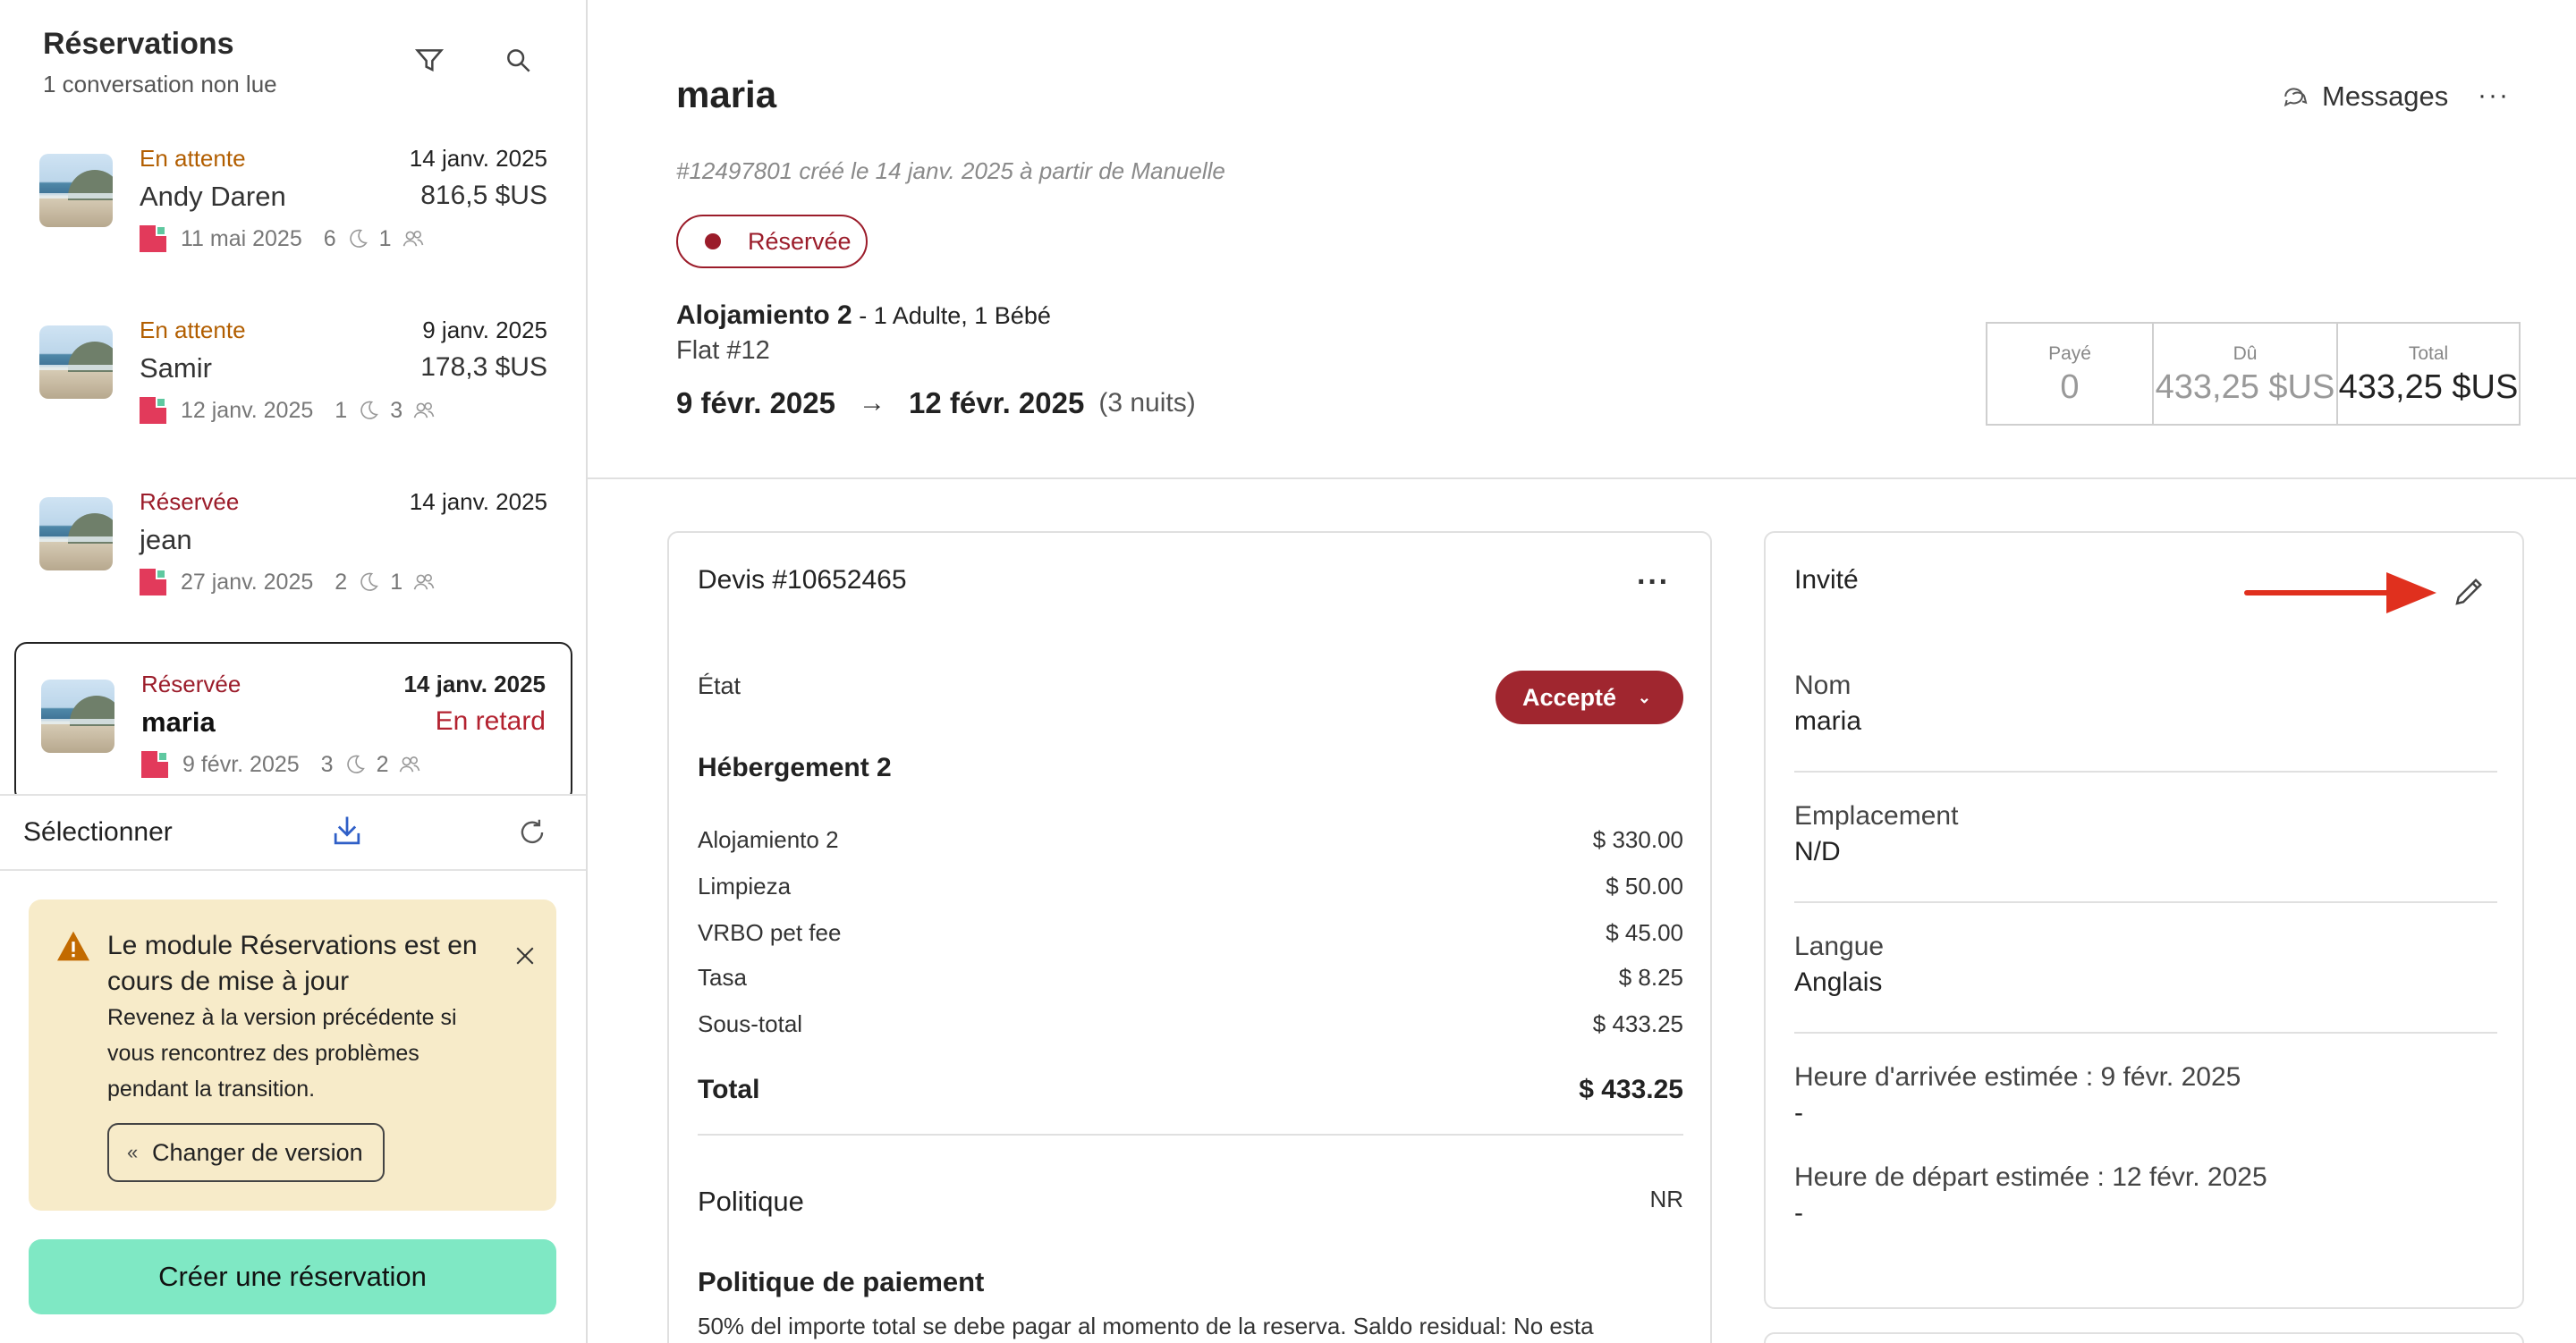 Image resolution: width=2576 pixels, height=1343 pixels. What do you see at coordinates (726, 94) in the screenshot?
I see `page-title: maria` at bounding box center [726, 94].